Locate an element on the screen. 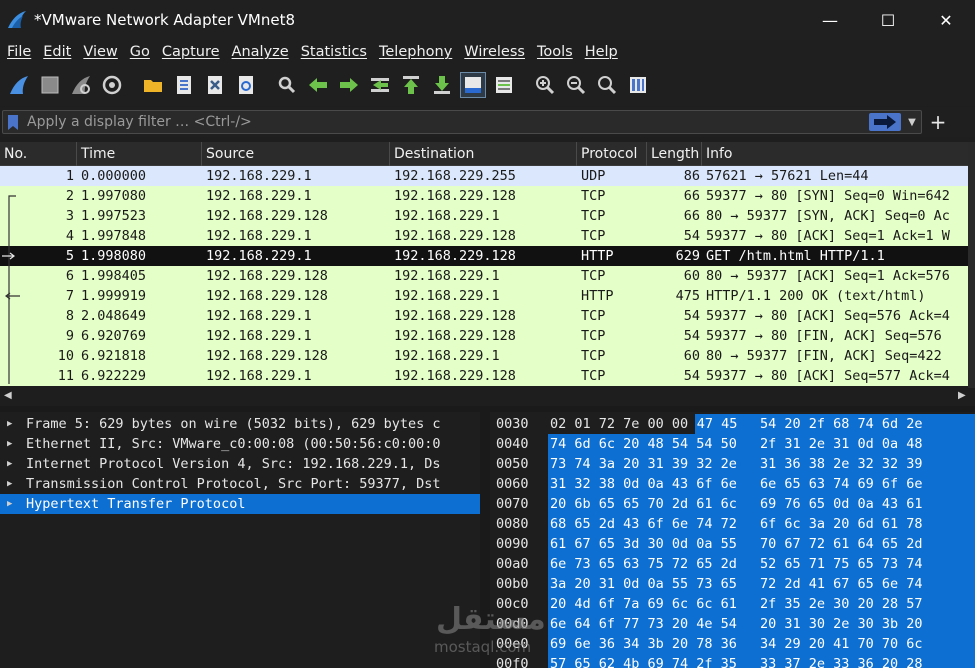  bytes-hex-highlight: 57 65 62 4b 69 74 2f 35 is located at coordinates (653, 661).